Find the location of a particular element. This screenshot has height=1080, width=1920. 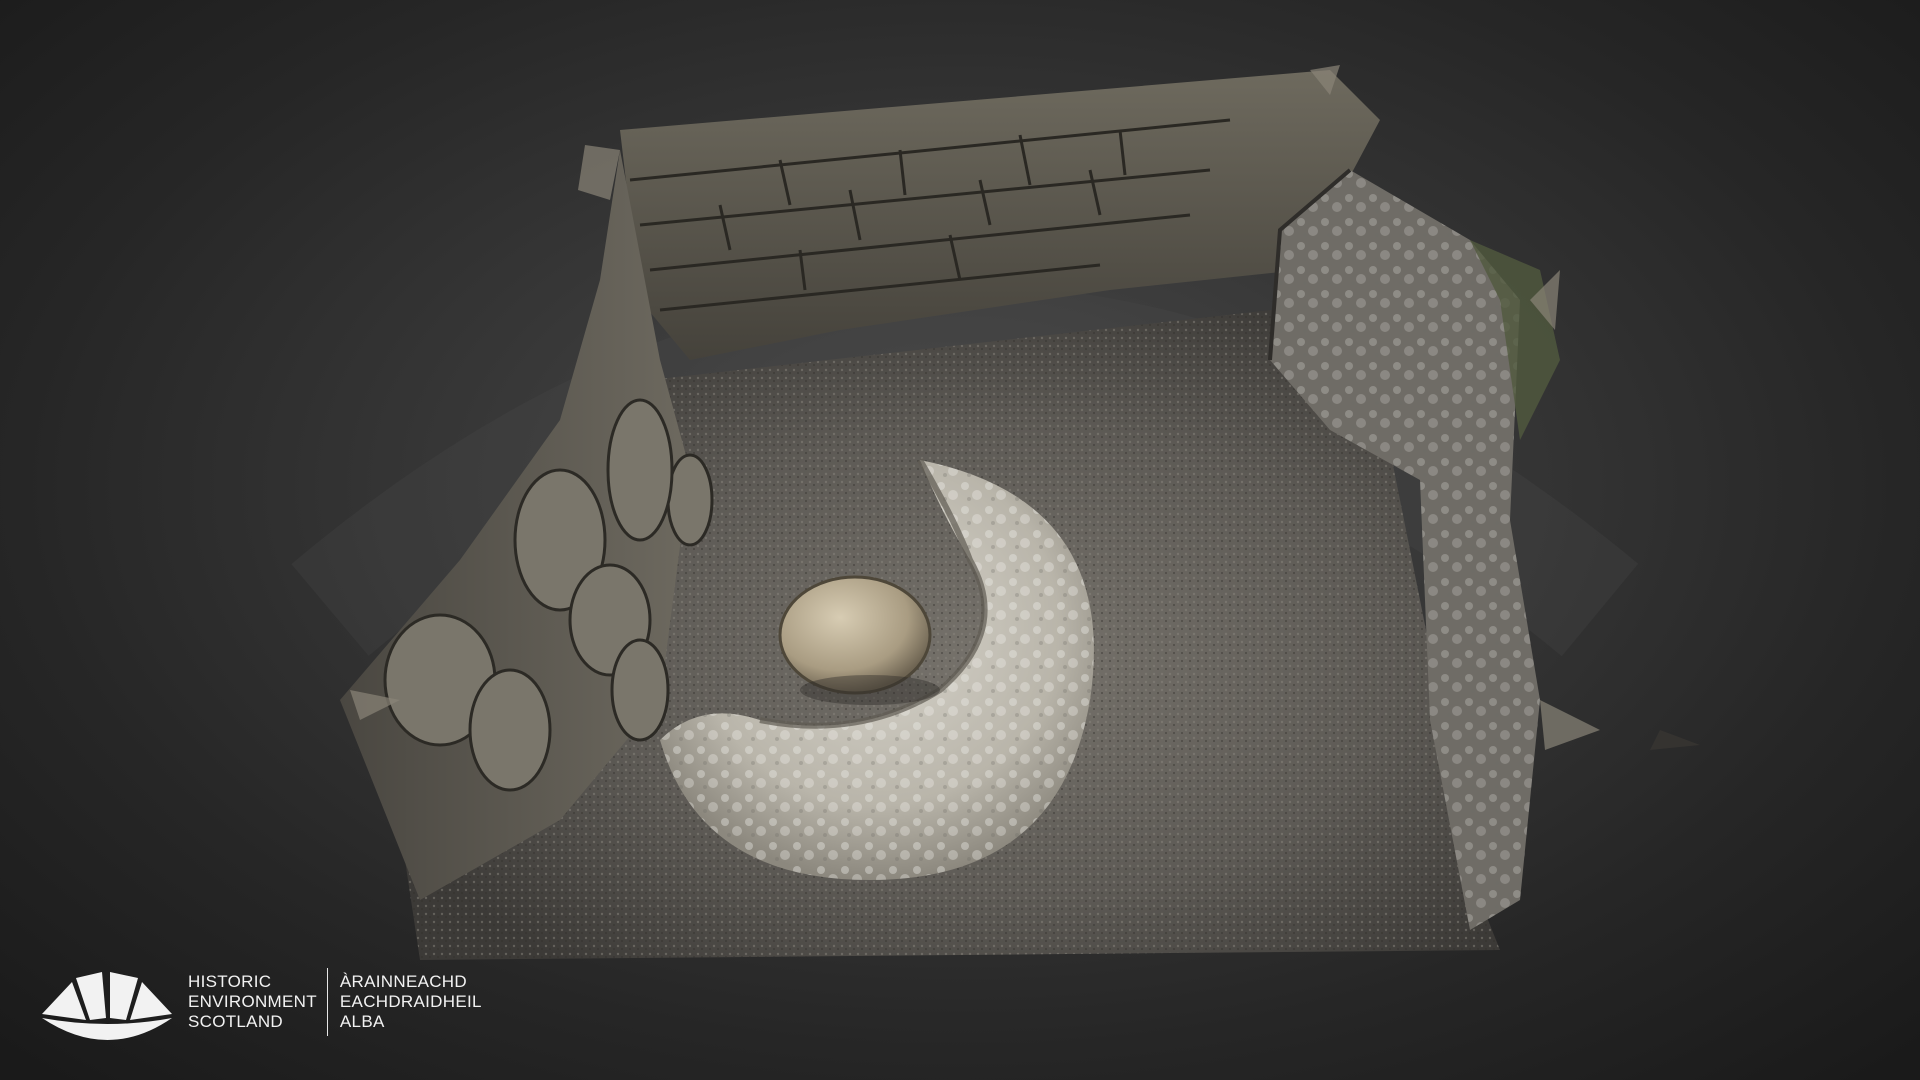

logo-divider is located at coordinates (327, 1002).